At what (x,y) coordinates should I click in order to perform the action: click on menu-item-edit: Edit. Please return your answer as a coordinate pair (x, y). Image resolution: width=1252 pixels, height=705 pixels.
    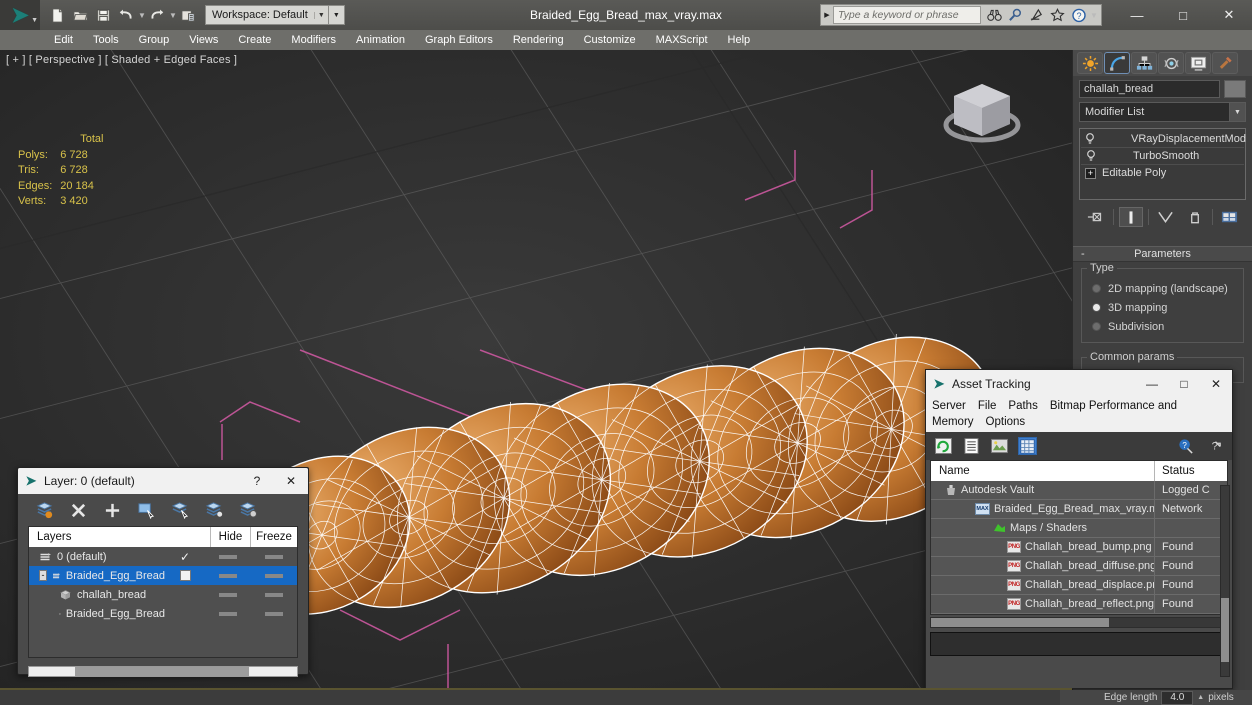
    Looking at the image, I should click on (63, 40).